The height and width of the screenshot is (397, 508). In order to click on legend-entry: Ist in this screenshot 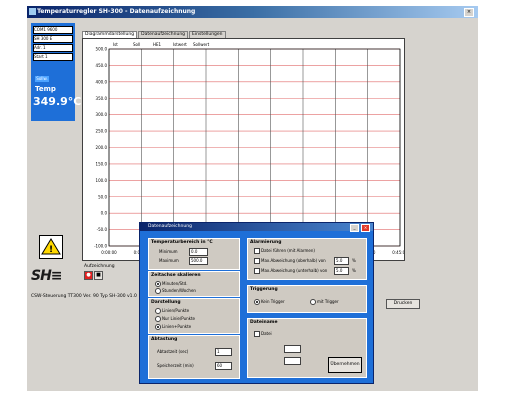, I will do `click(115, 44)`.